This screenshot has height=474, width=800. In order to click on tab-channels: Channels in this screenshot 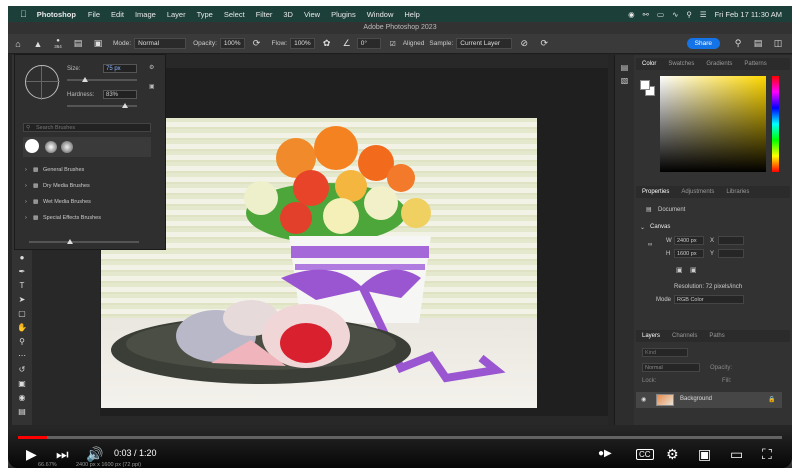, I will do `click(684, 336)`.